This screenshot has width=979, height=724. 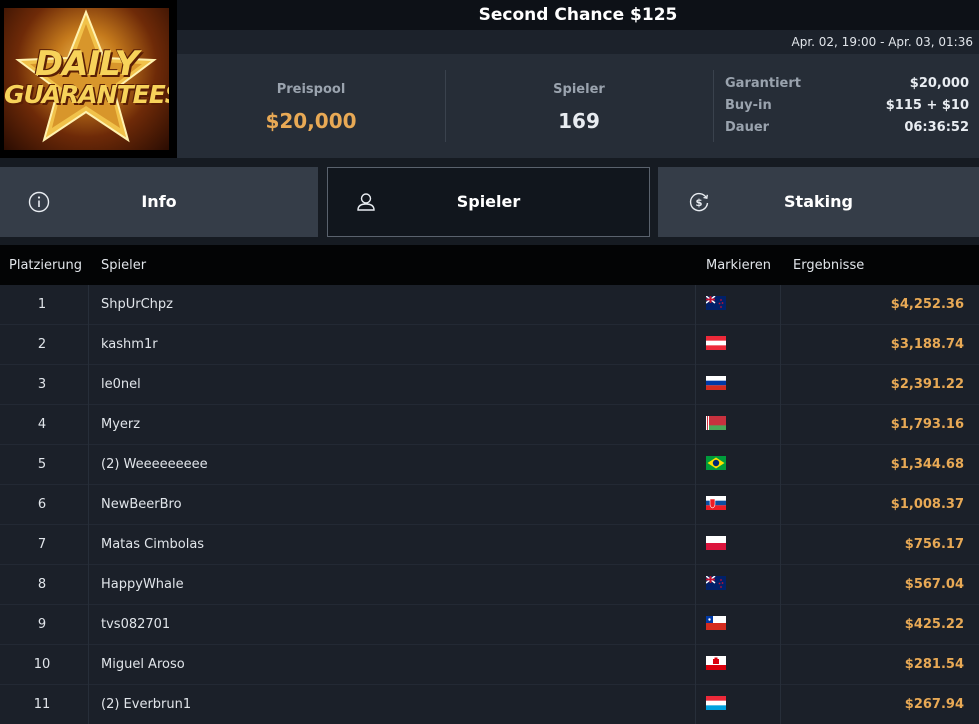 What do you see at coordinates (146, 704) in the screenshot?
I see `player-name-cell: (2) Everbrun1` at bounding box center [146, 704].